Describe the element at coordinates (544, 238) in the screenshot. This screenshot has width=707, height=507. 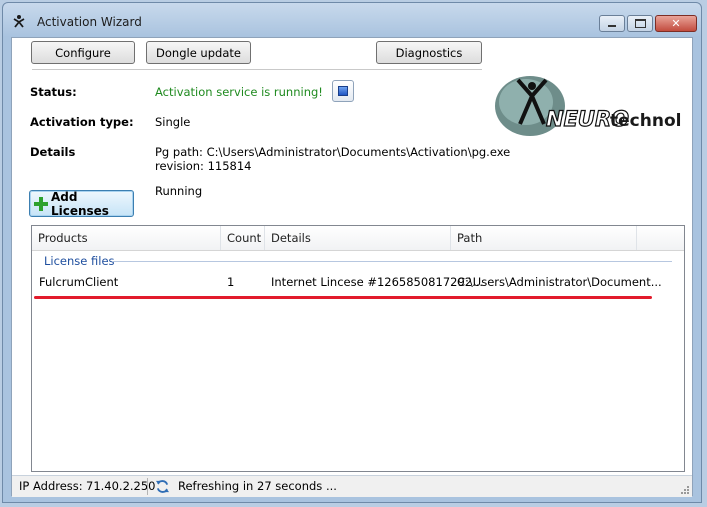
I see `column-header-path: Path` at that location.